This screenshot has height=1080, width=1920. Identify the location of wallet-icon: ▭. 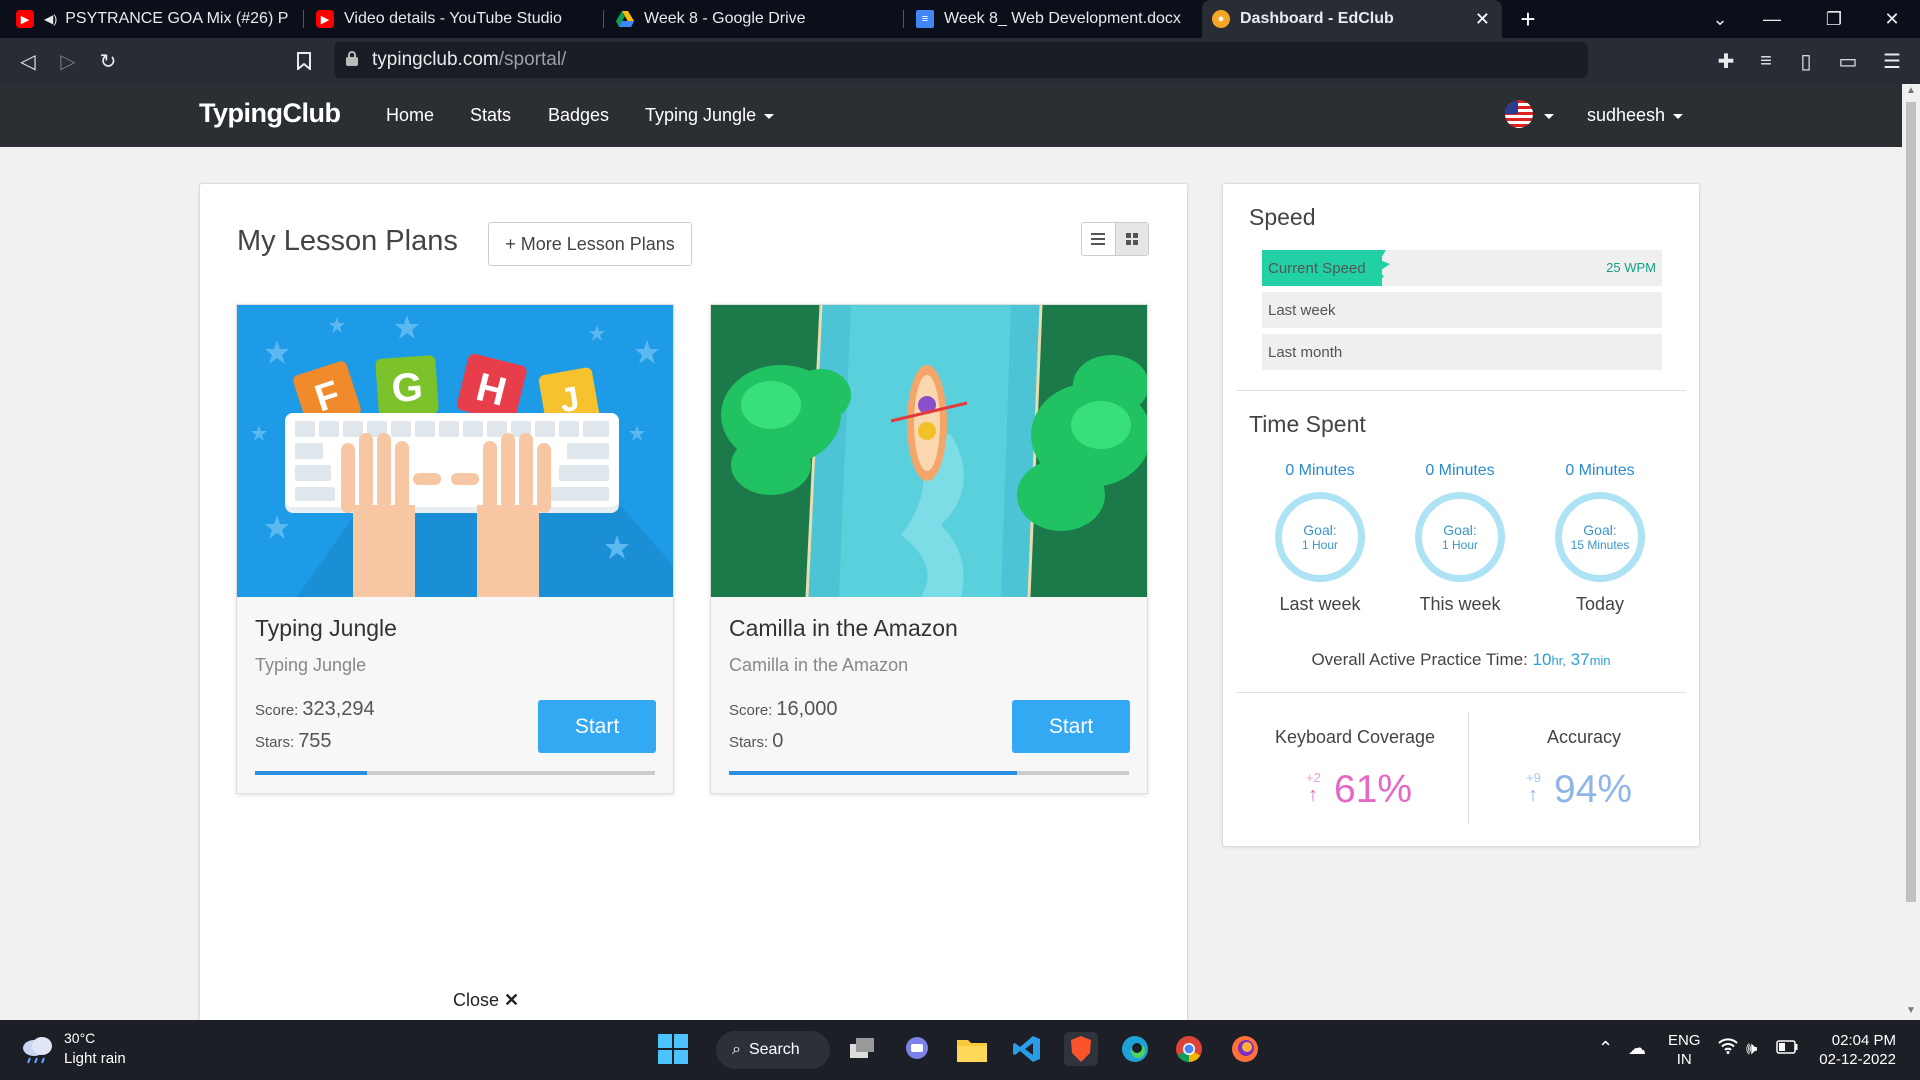
(1848, 61).